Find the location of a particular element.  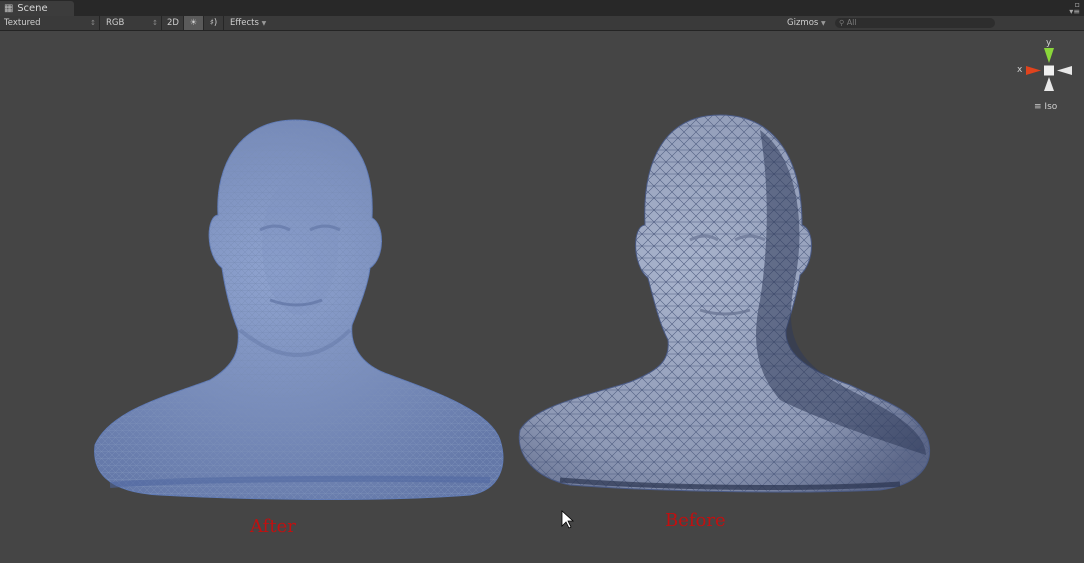

gizmo-neg-x-axis-cone is located at coordinates (1064, 70).